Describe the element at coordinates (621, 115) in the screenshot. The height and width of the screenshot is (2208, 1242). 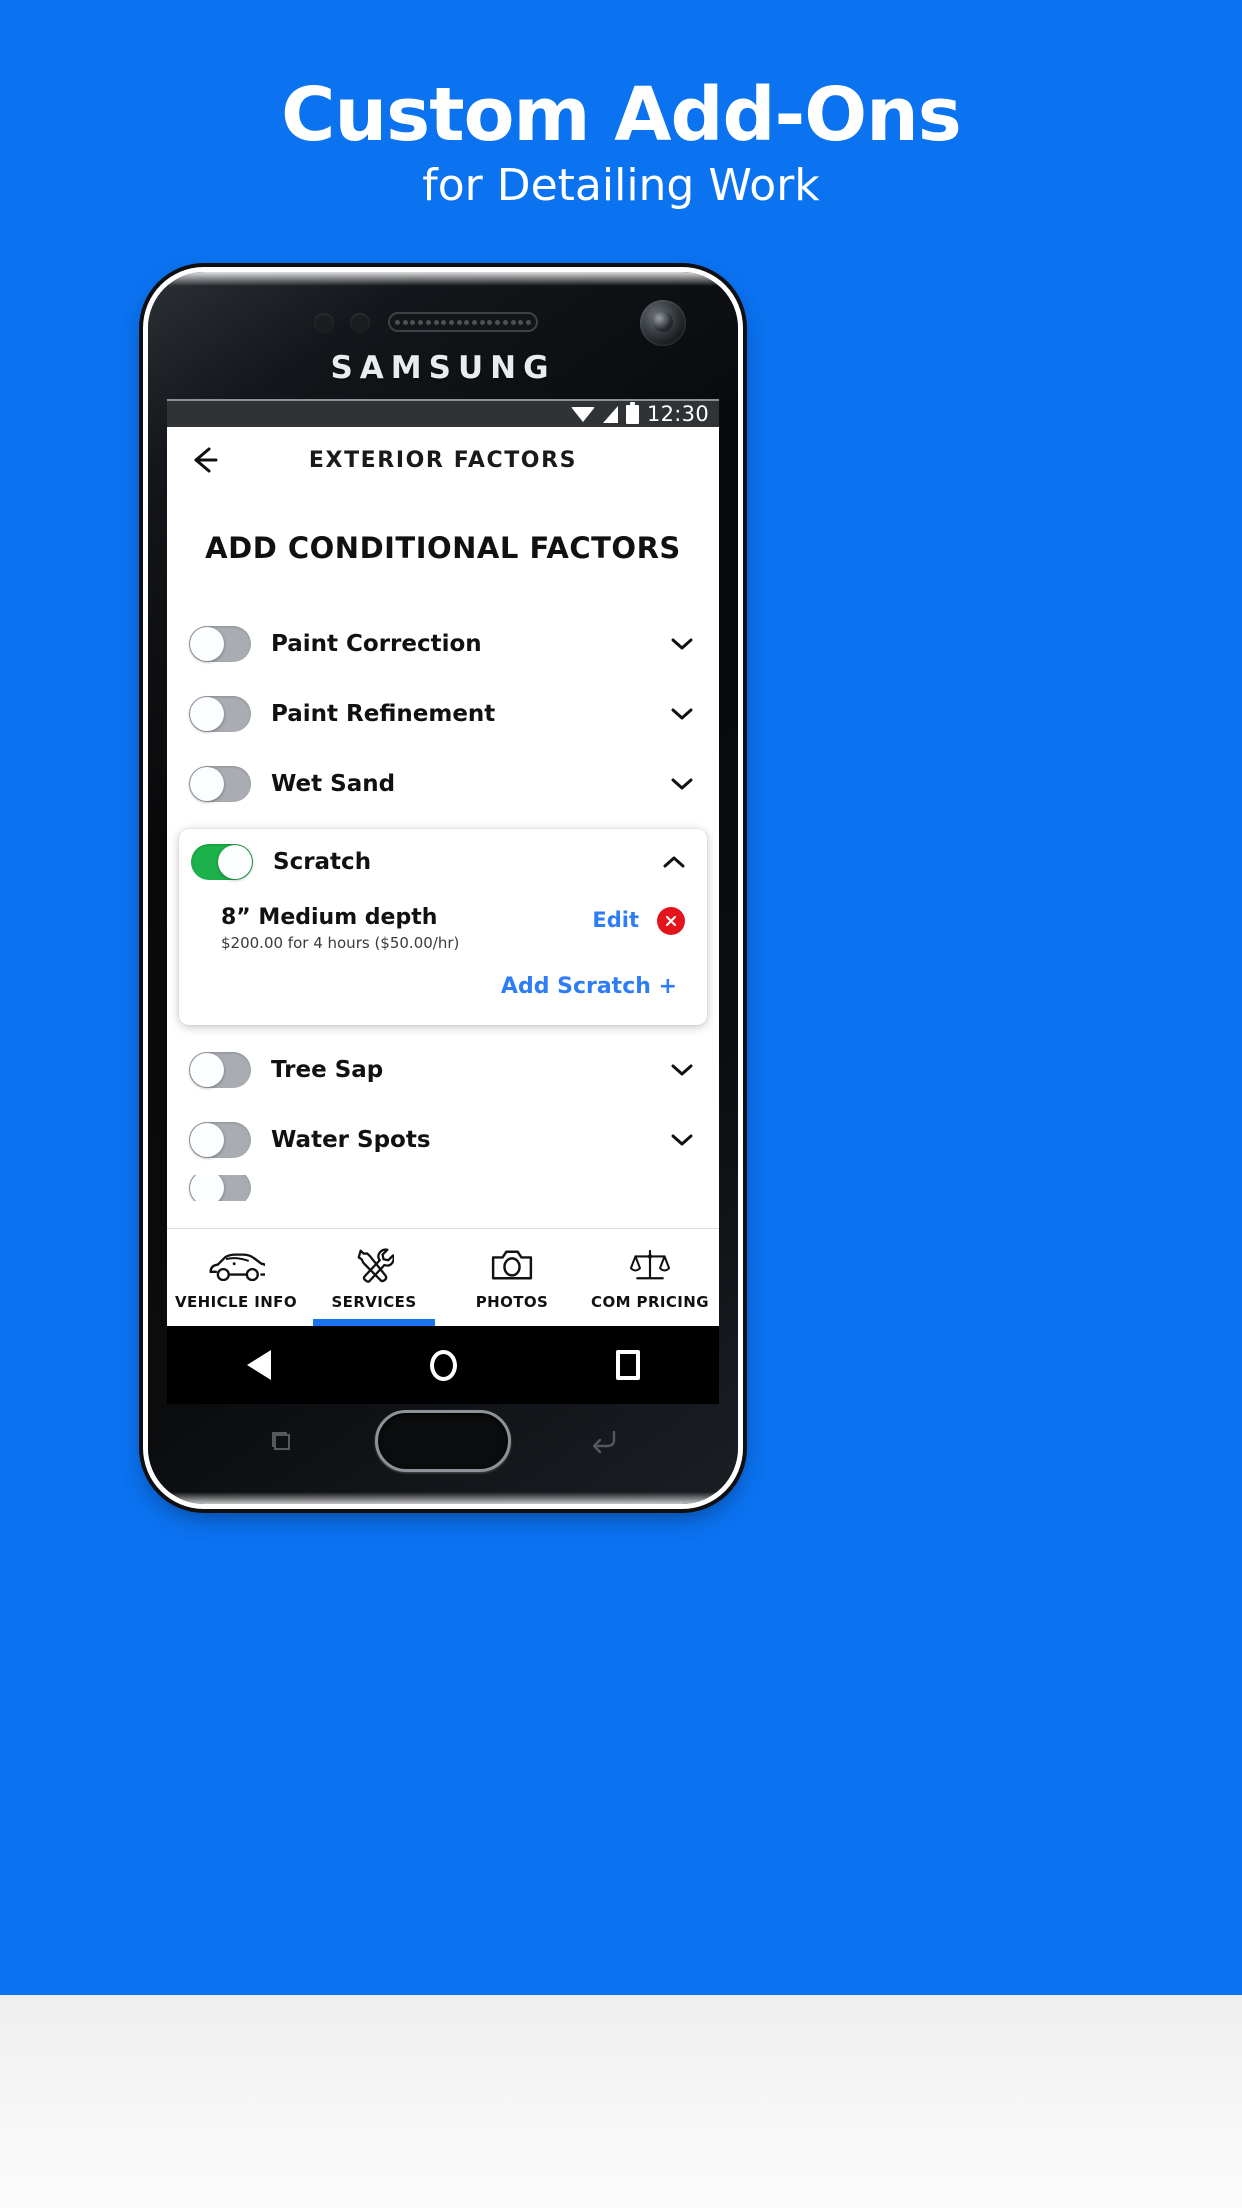
I see `promo-headline: Custom Add-Ons` at that location.